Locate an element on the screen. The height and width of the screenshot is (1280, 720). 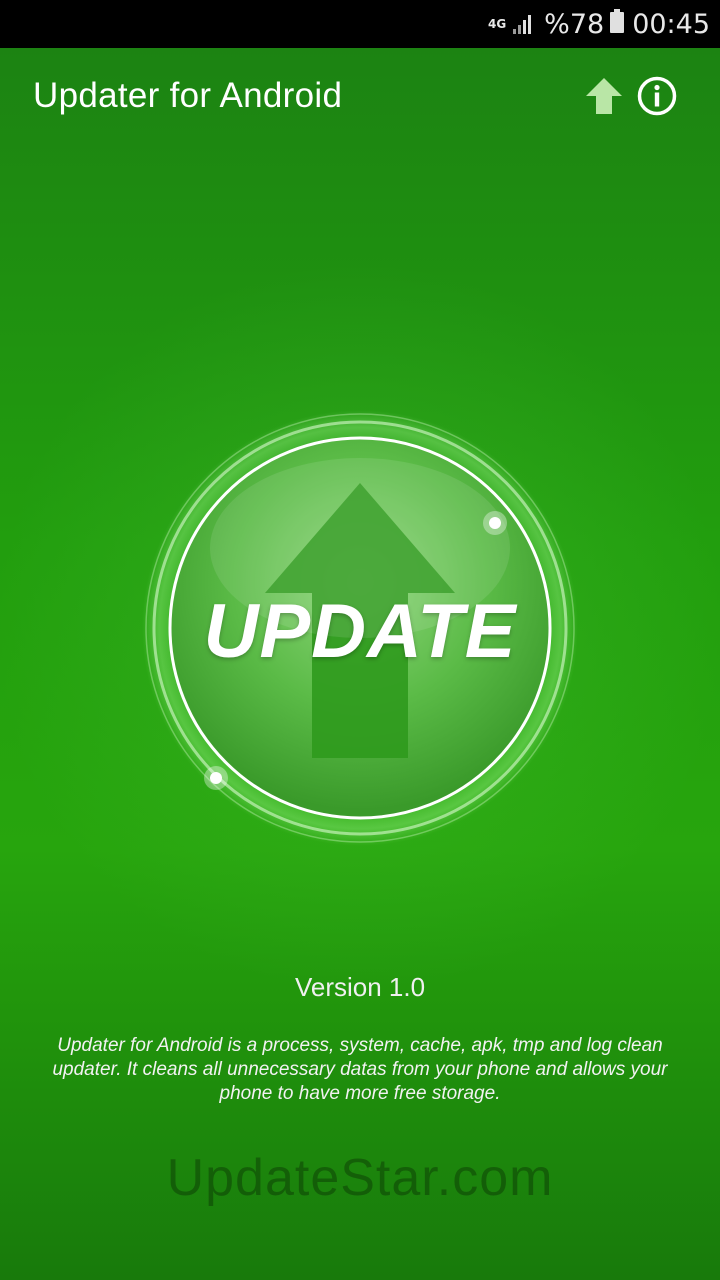
upload-arrow-icon is located at coordinates (604, 96).